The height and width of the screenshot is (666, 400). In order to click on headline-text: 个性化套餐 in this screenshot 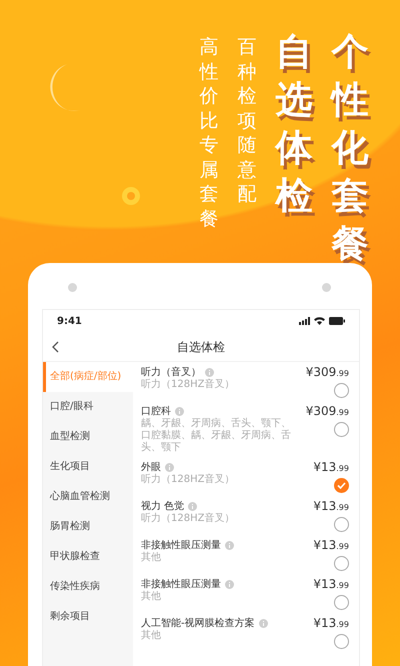, I will do `click(350, 148)`.